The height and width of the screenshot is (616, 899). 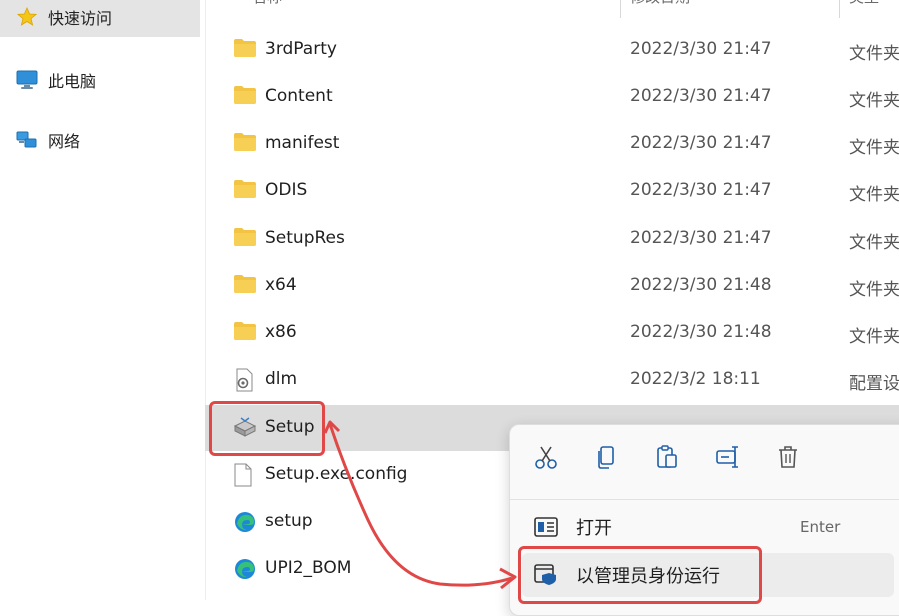 What do you see at coordinates (336, 474) in the screenshot?
I see `file-name: Setup.exe.config` at bounding box center [336, 474].